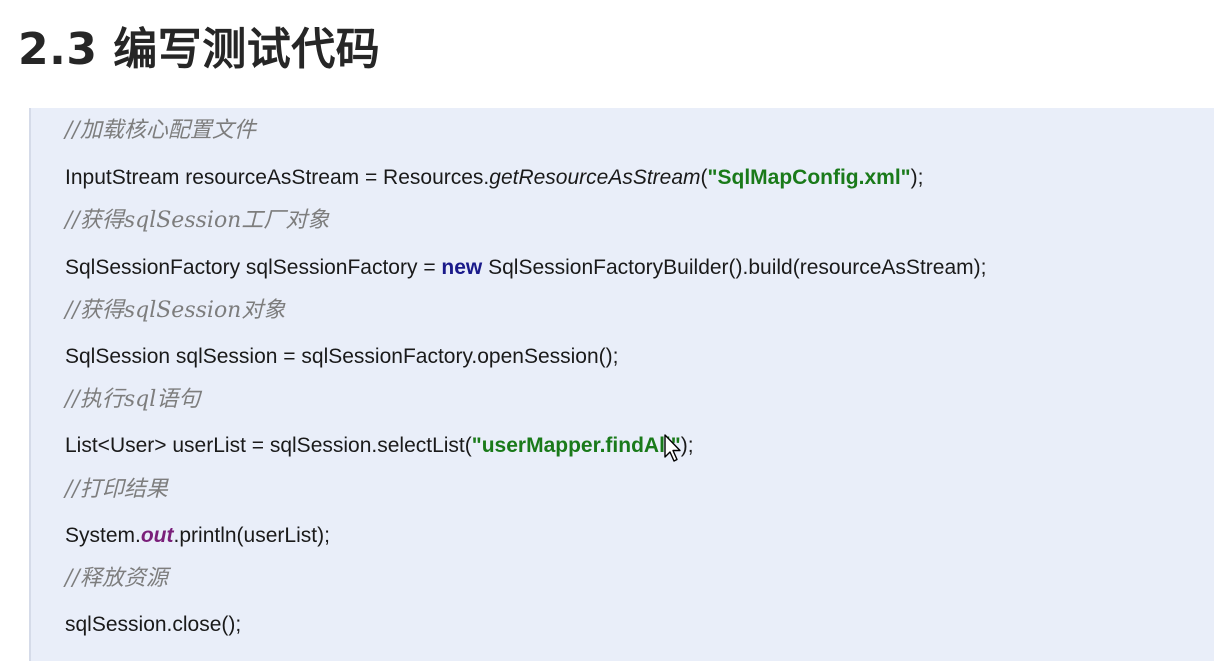 This screenshot has width=1228, height=661. I want to click on comment-load-config: //加载核心配置文件, so click(160, 130).